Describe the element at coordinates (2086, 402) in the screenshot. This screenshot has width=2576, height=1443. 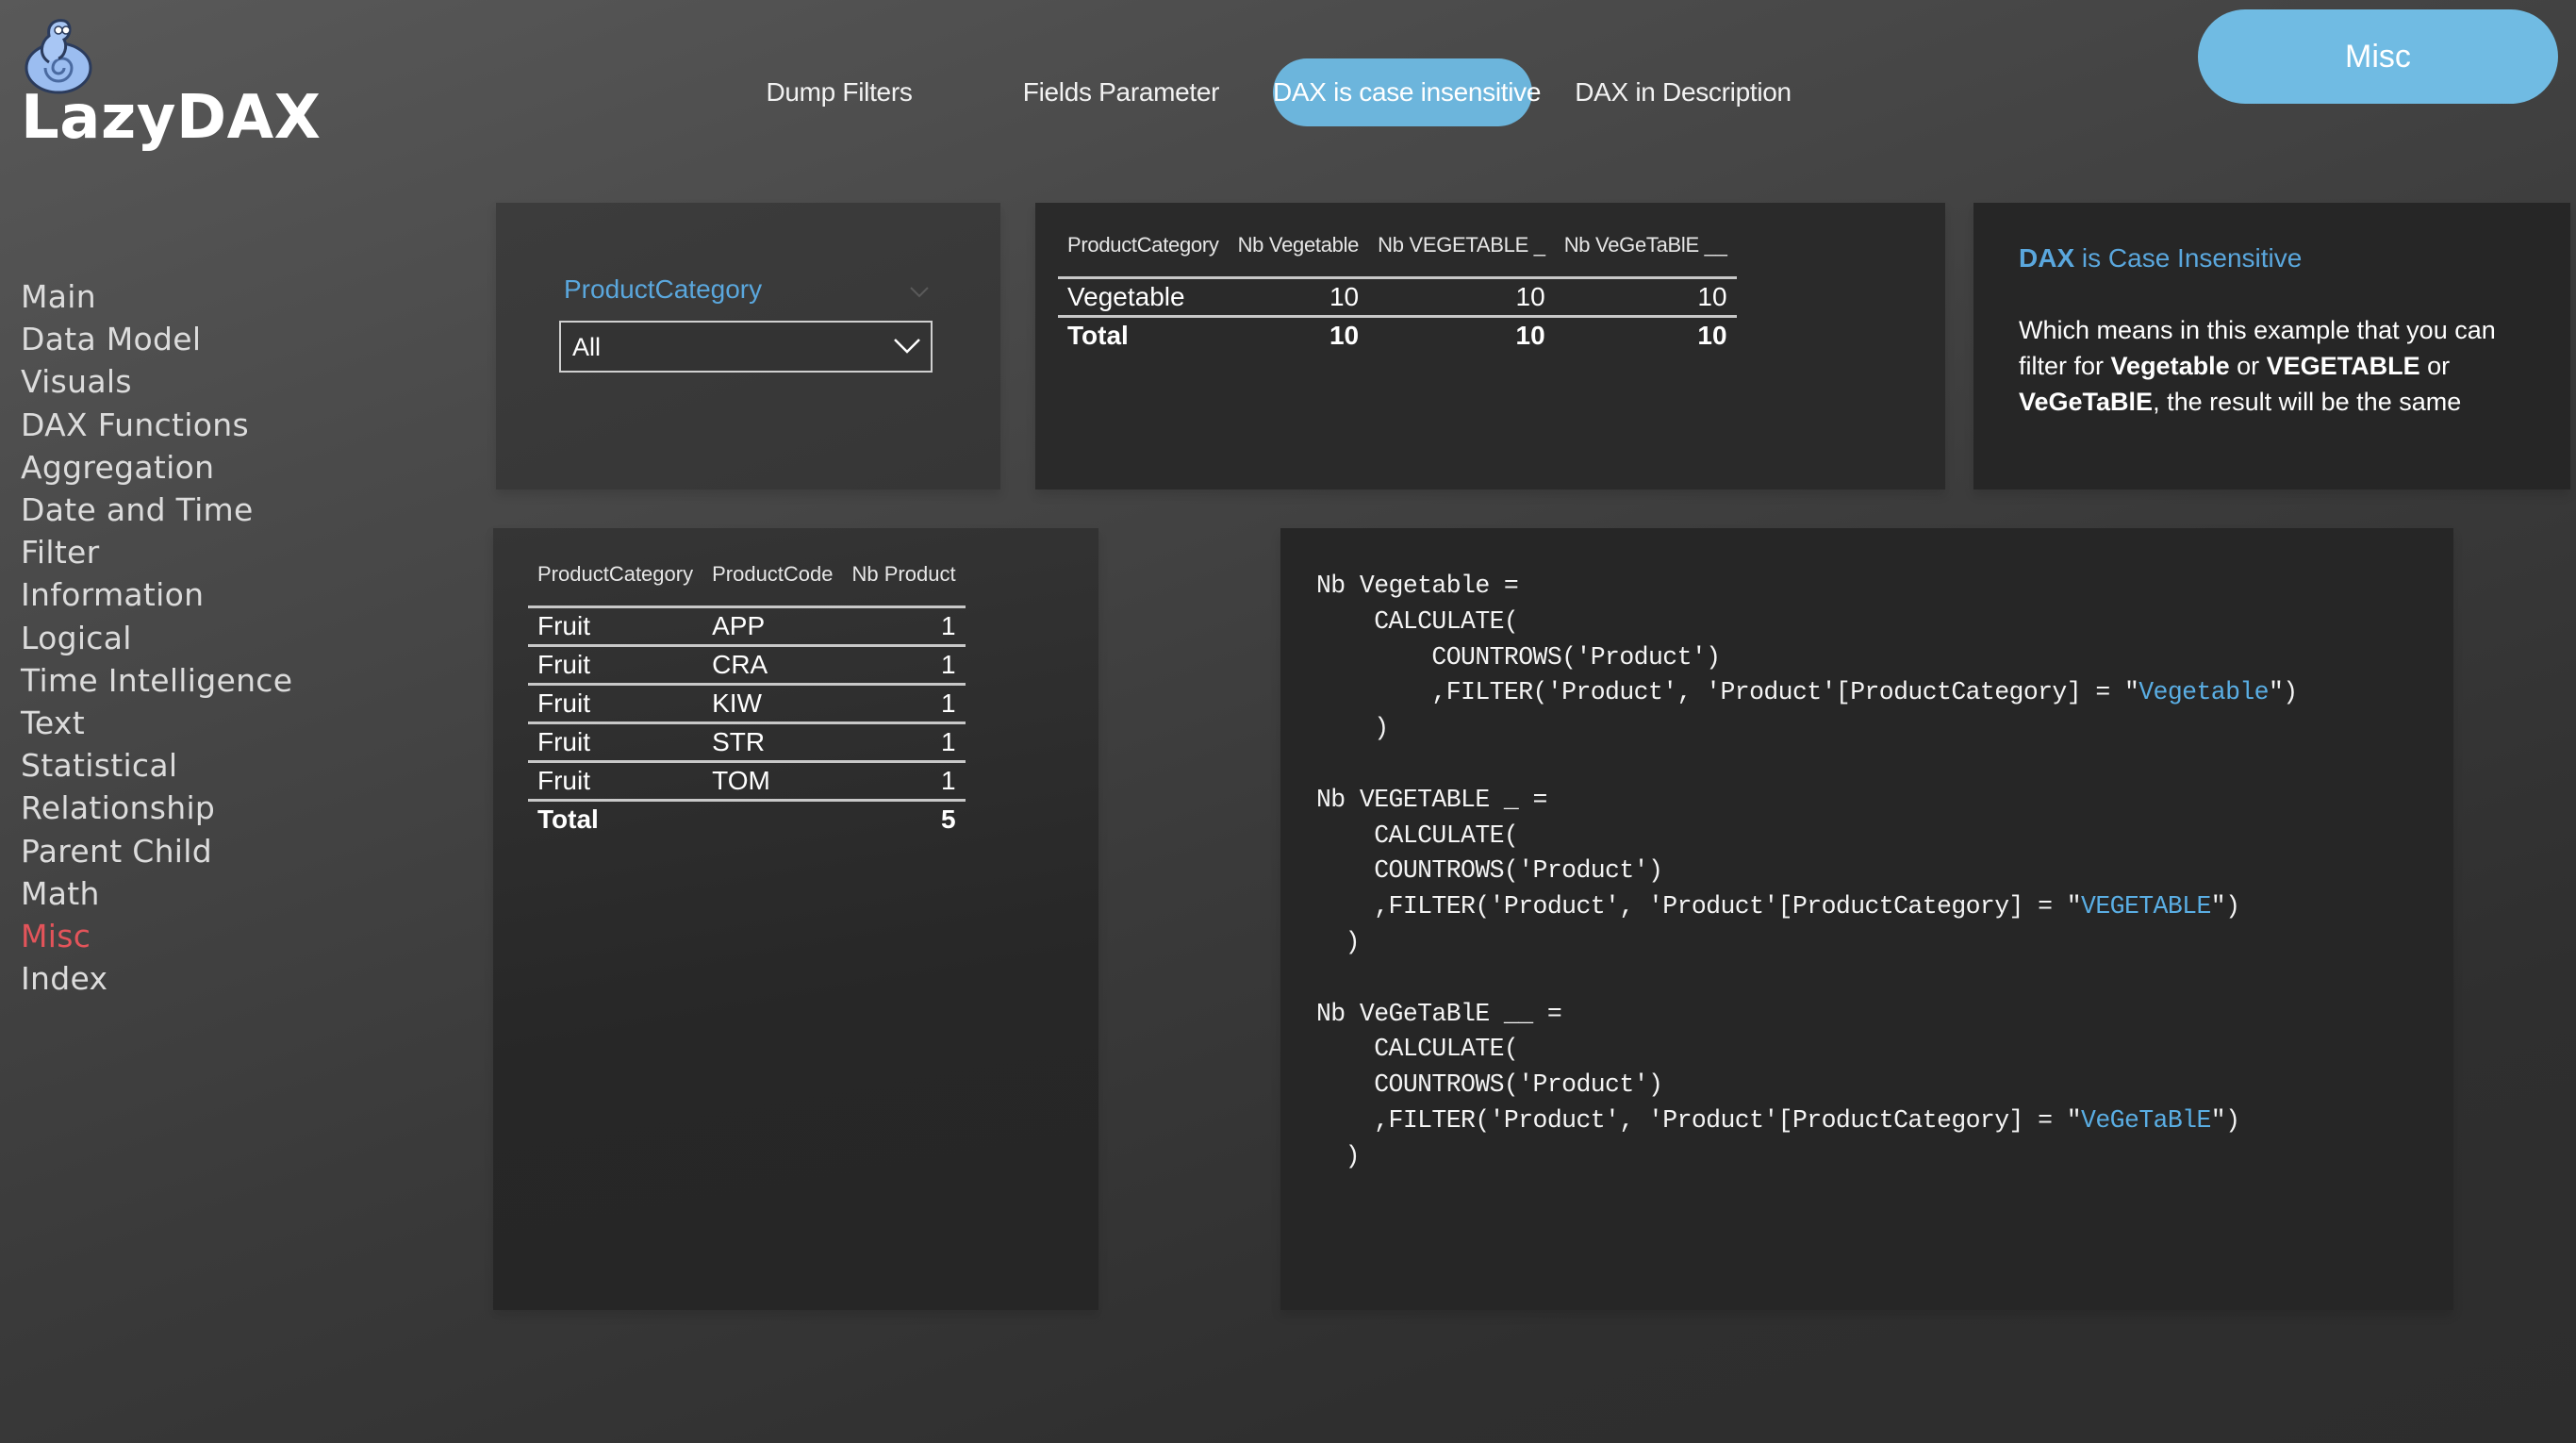
I see `note-bold: VeGeTaBlE` at that location.